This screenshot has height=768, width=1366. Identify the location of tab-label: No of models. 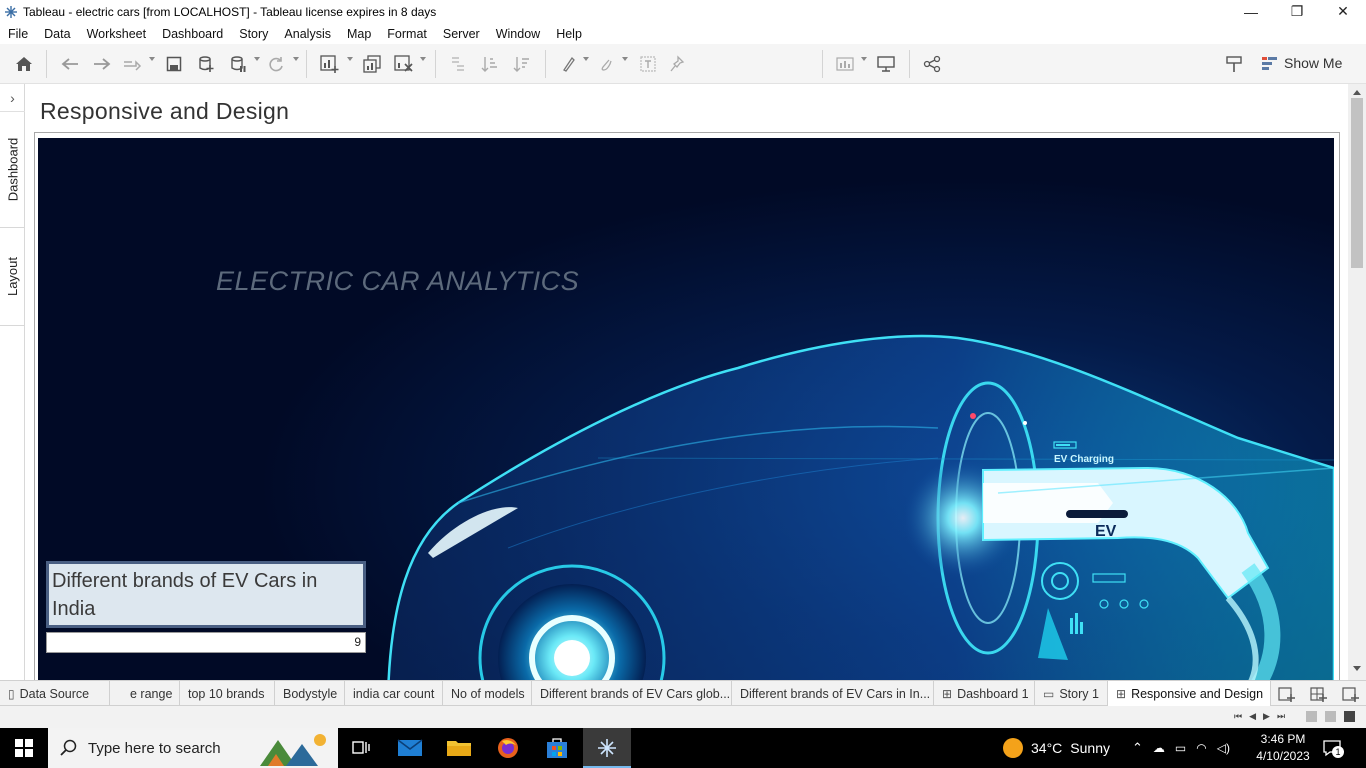
(488, 693).